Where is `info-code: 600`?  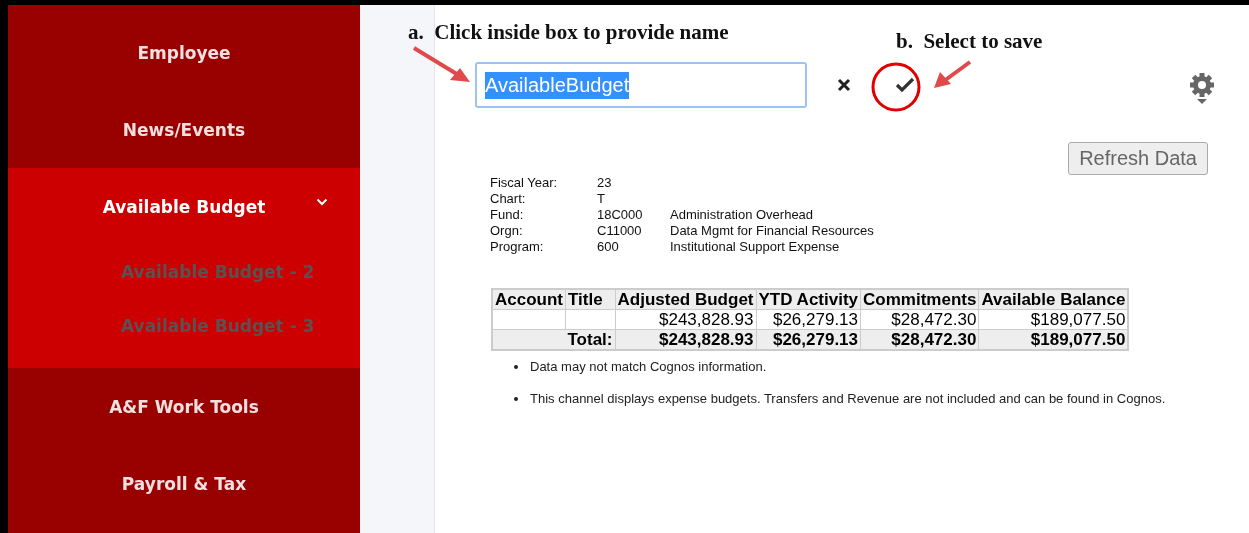 info-code: 600 is located at coordinates (608, 247).